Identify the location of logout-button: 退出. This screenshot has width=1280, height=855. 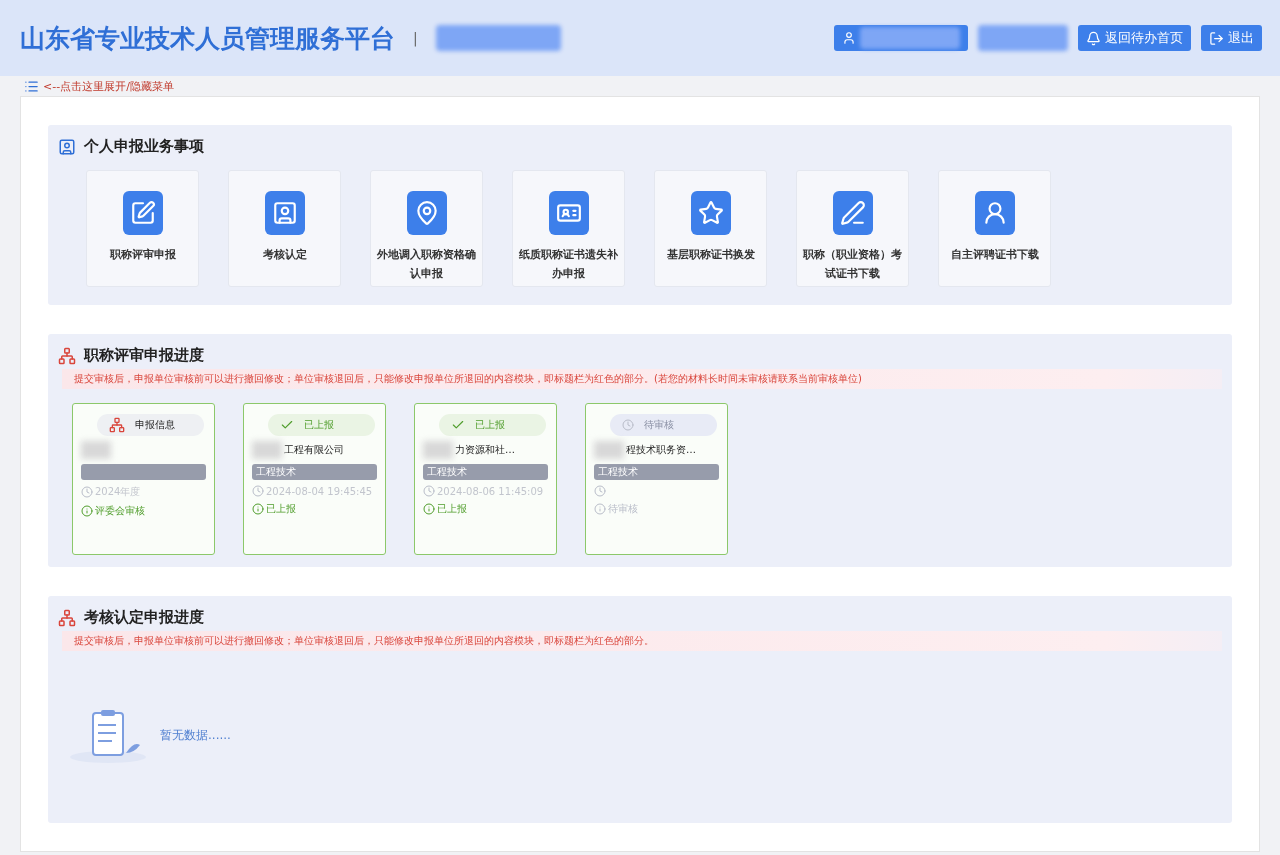
(1231, 38).